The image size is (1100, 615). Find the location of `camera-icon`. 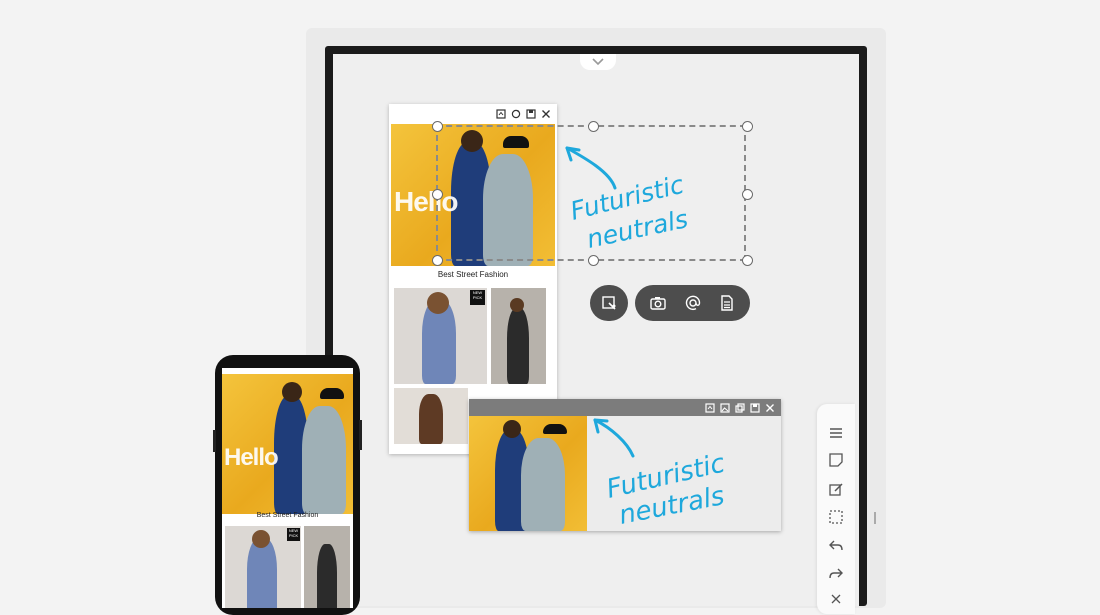

camera-icon is located at coordinates (658, 303).